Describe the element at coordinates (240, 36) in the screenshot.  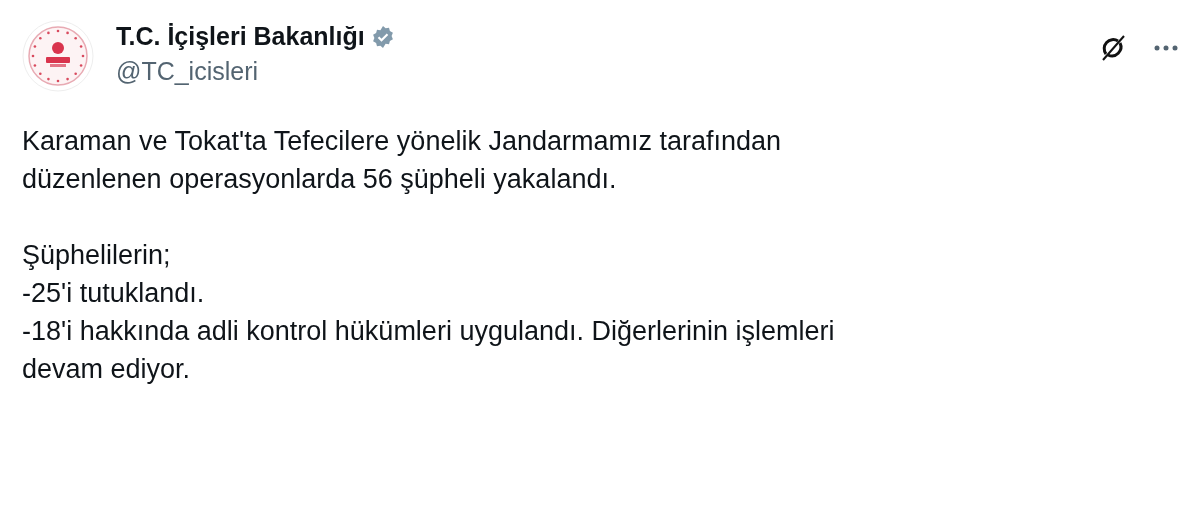
I see `account-name: T.C. İçişleri Bakanlığı` at that location.